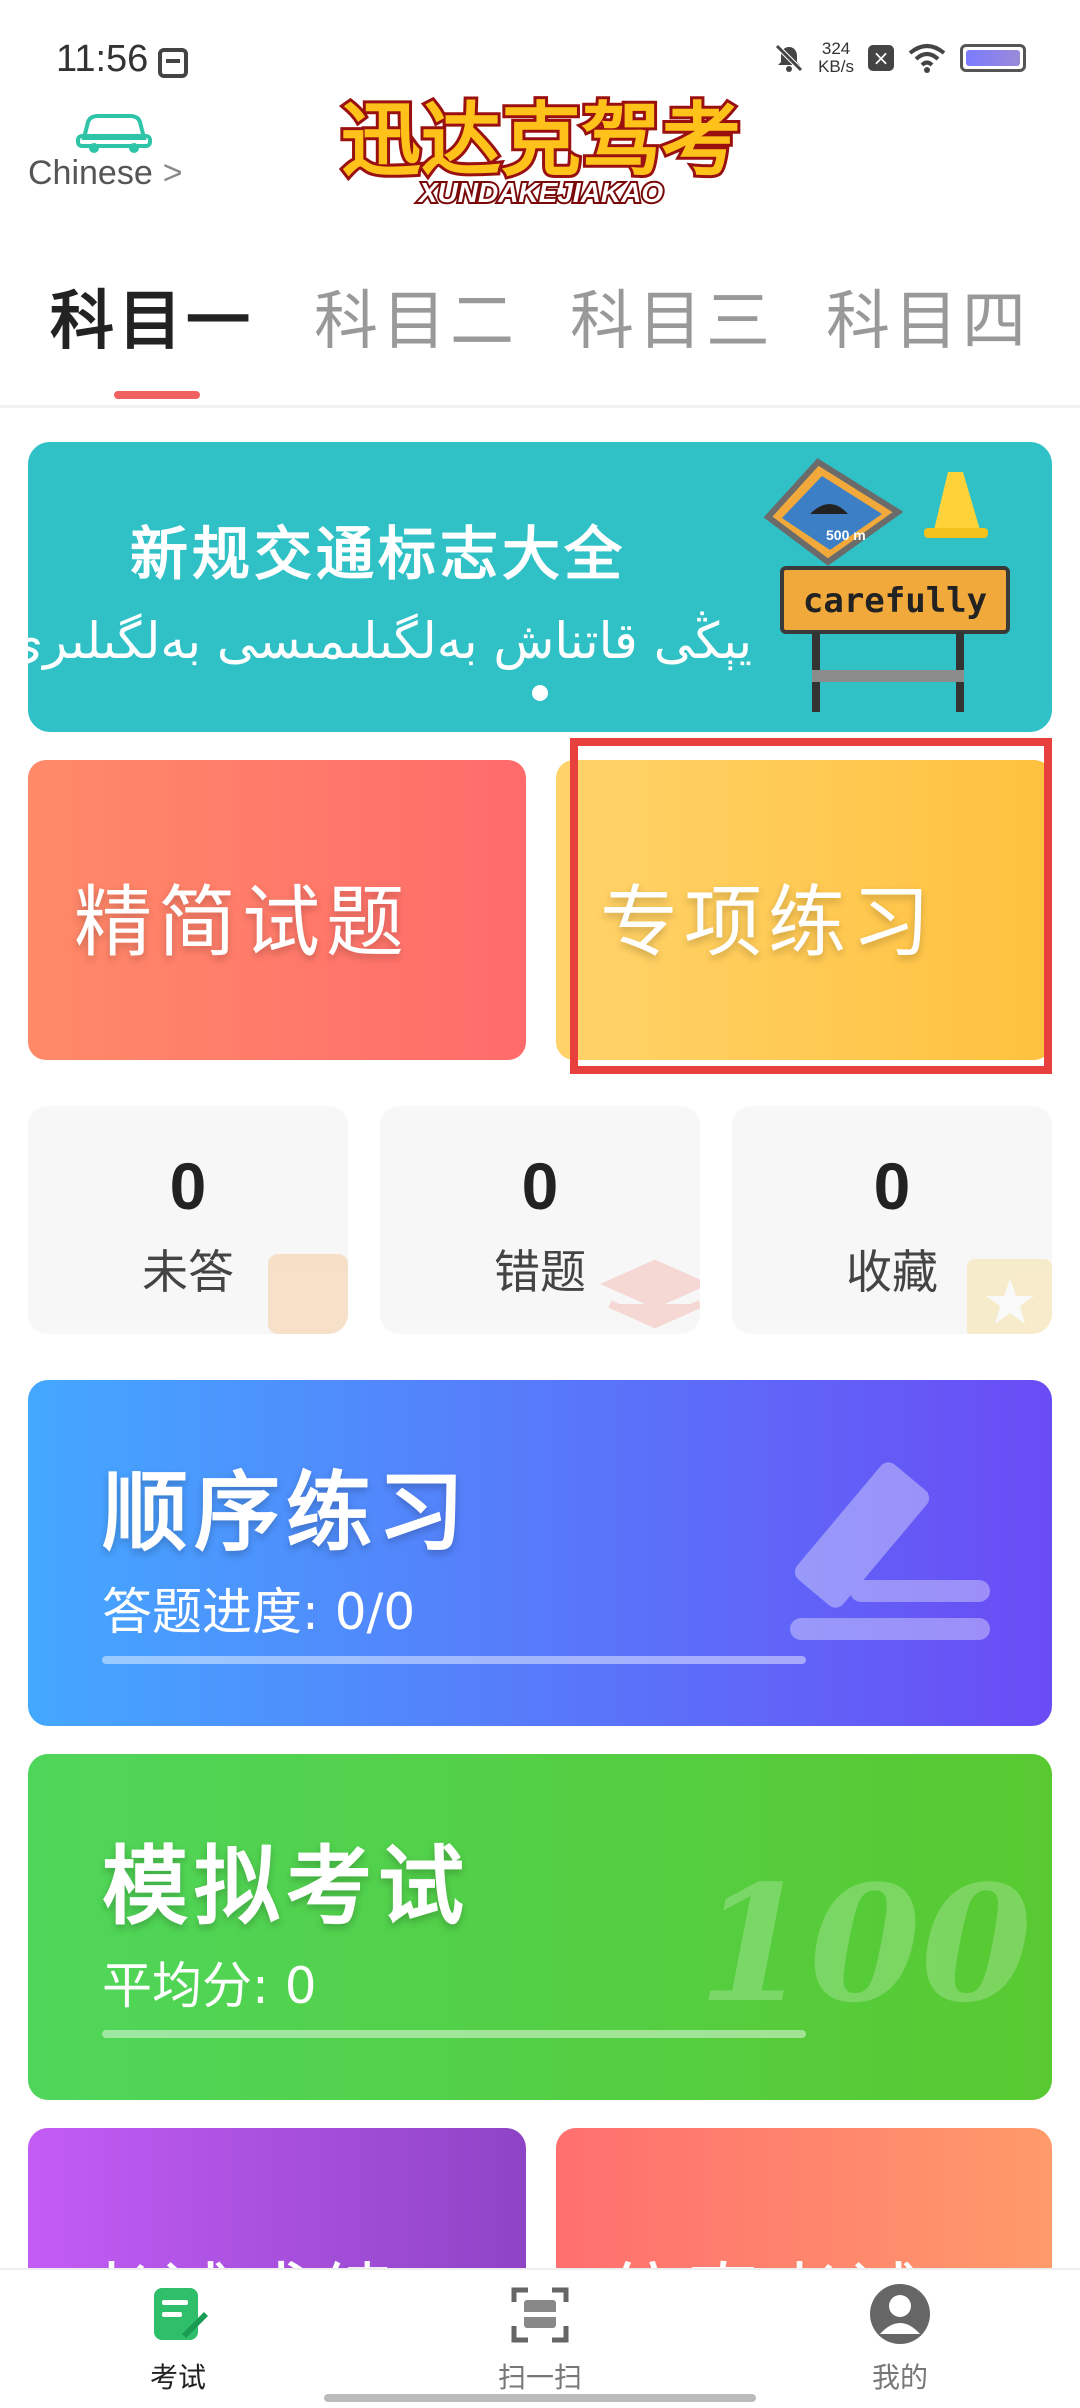 The image size is (1080, 2408). I want to click on home-indicator, so click(540, 2398).